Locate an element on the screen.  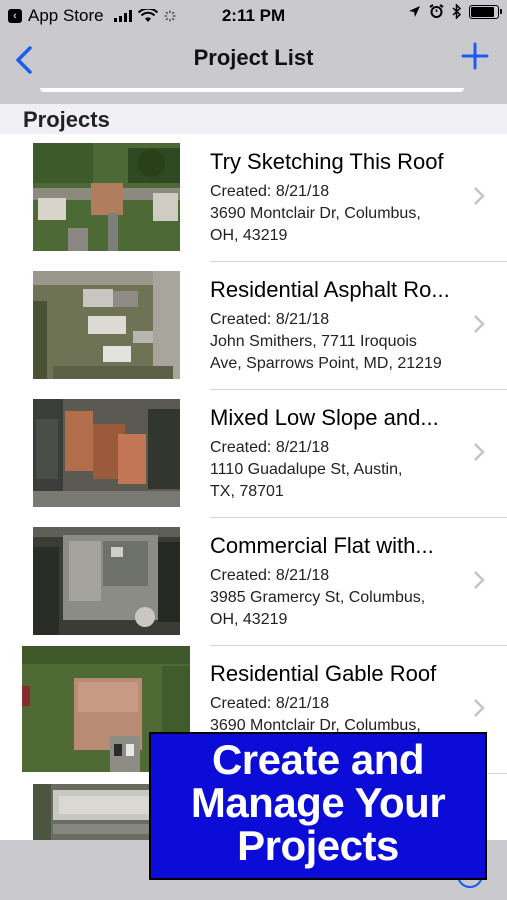
banner-line-1: Create and is located at coordinates (318, 759).